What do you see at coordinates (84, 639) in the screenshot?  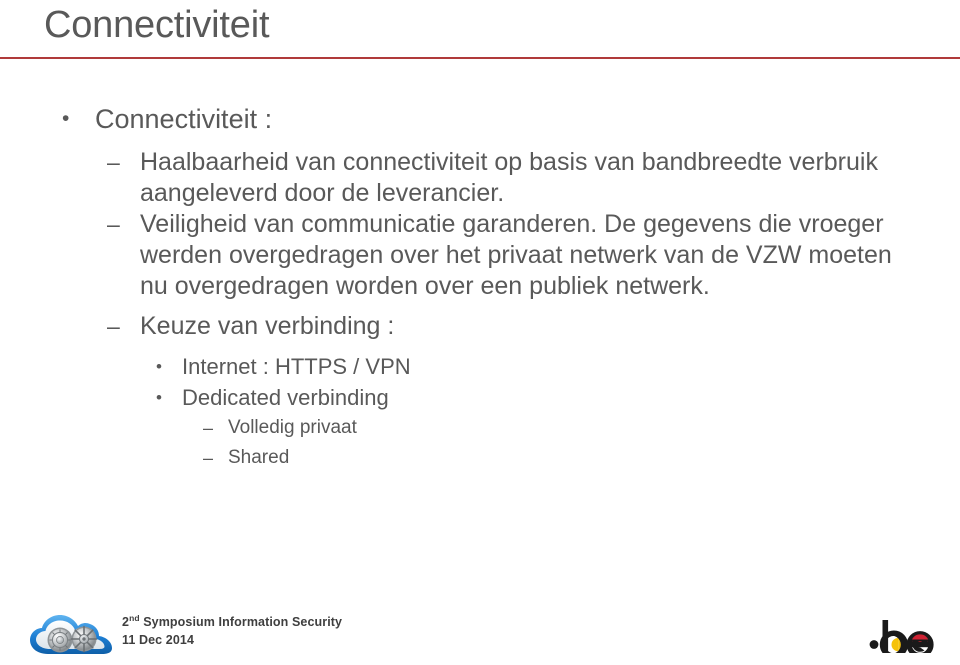 I see `vault-dial-right` at bounding box center [84, 639].